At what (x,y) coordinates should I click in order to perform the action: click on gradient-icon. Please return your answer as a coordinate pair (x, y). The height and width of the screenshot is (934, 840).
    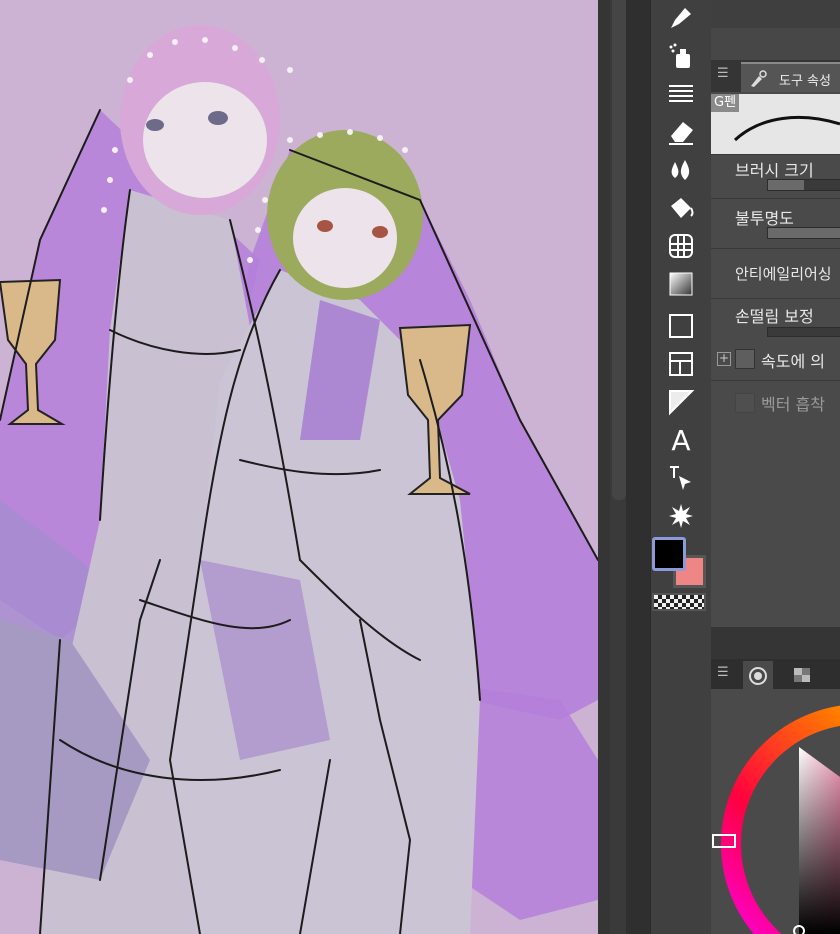
    Looking at the image, I should click on (681, 284).